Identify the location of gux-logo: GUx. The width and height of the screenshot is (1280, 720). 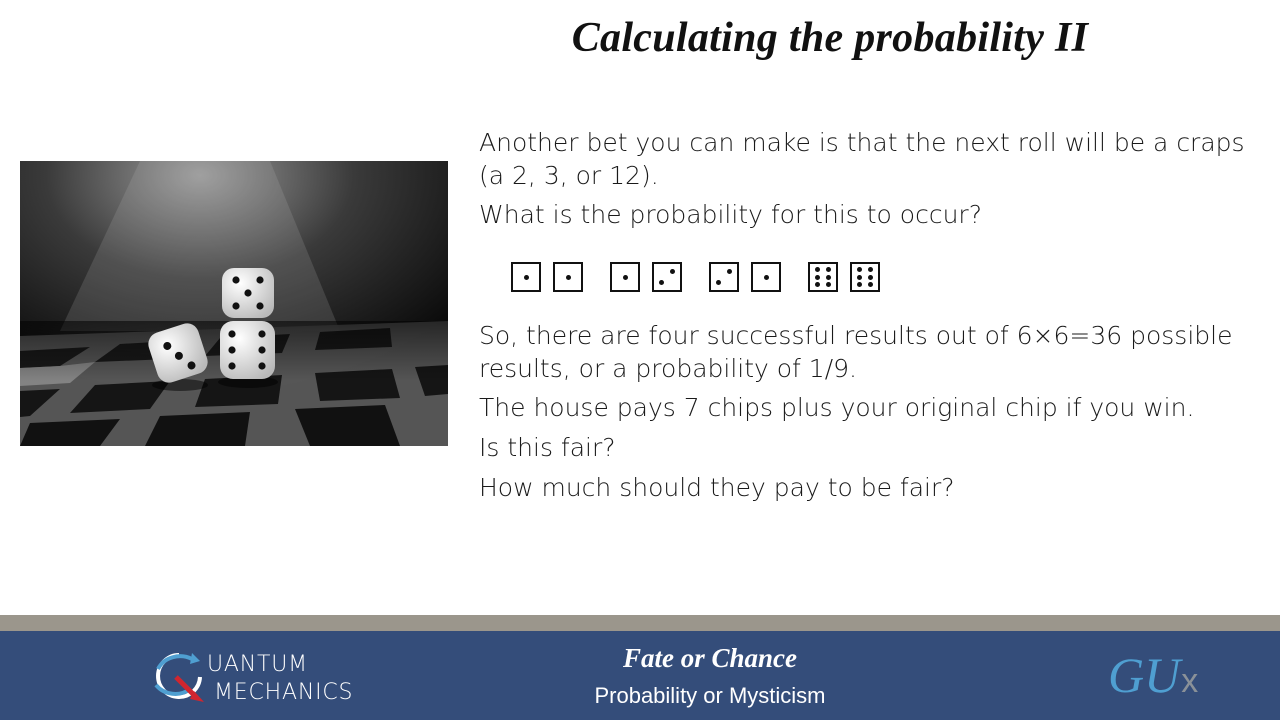
(1153, 675).